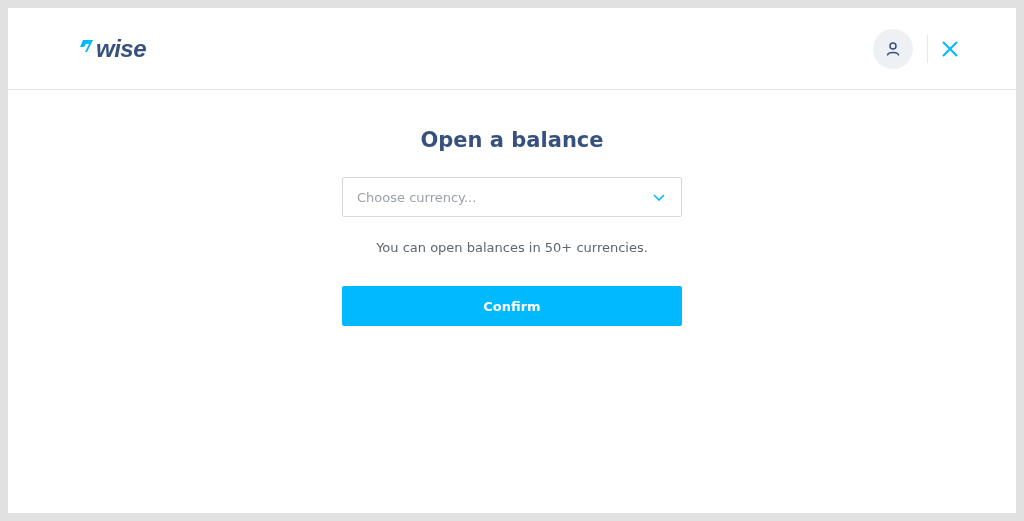 The height and width of the screenshot is (521, 1024). I want to click on logo-flag-icon, so click(86, 45).